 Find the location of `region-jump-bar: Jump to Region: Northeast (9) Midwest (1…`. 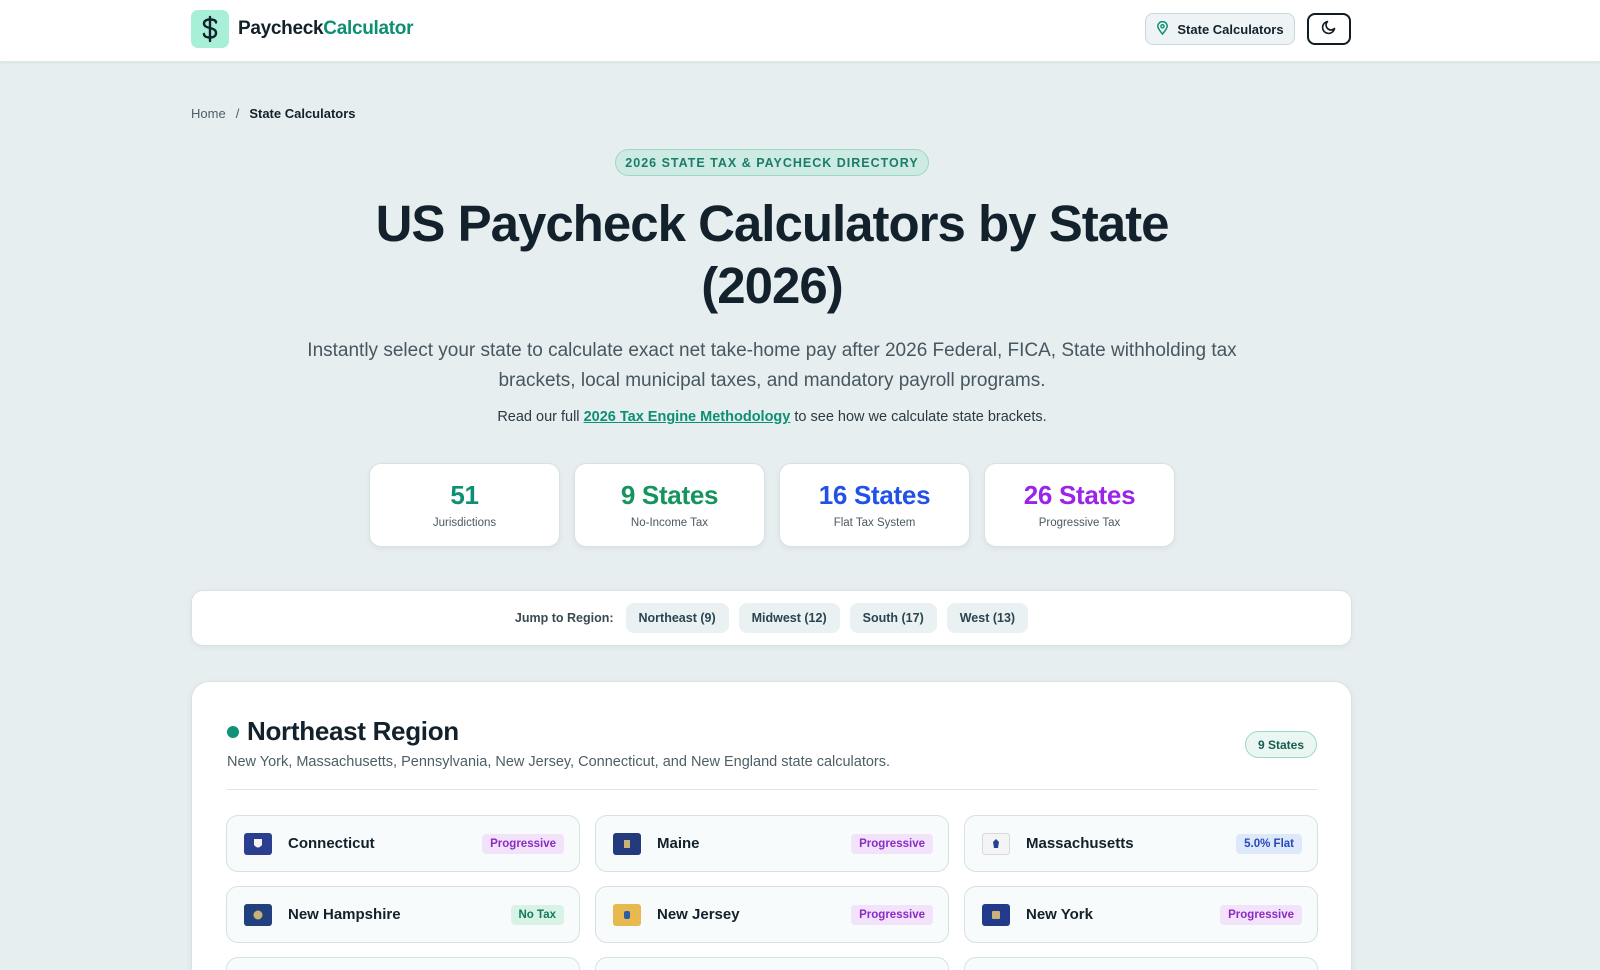

region-jump-bar: Jump to Region: Northeast (9) Midwest (1… is located at coordinates (771, 618).